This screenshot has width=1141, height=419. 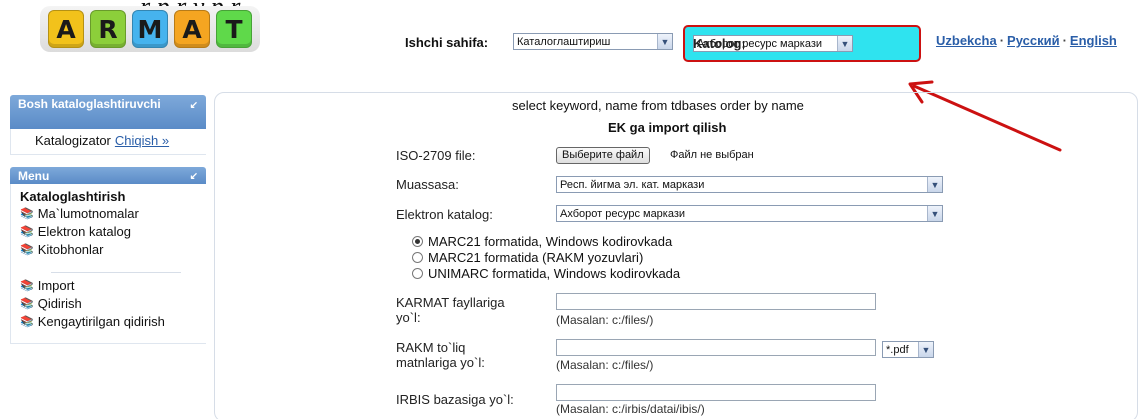 What do you see at coordinates (142, 140) in the screenshot?
I see `logout-link: Chiqish »` at bounding box center [142, 140].